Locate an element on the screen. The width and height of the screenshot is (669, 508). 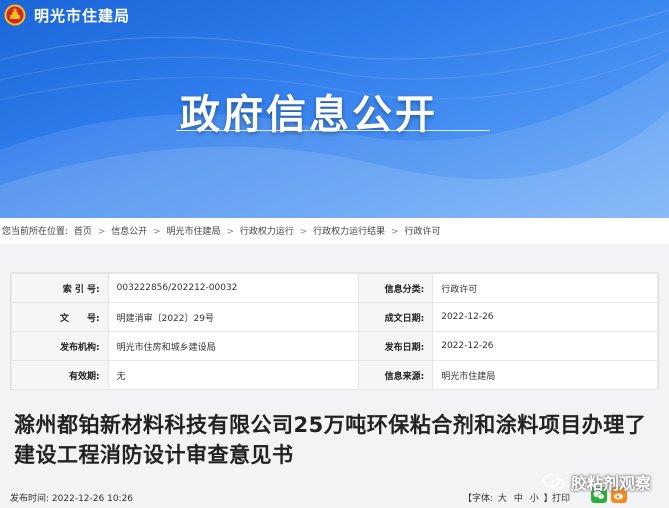
site-logo: 明光市住建局 is located at coordinates (67, 15).